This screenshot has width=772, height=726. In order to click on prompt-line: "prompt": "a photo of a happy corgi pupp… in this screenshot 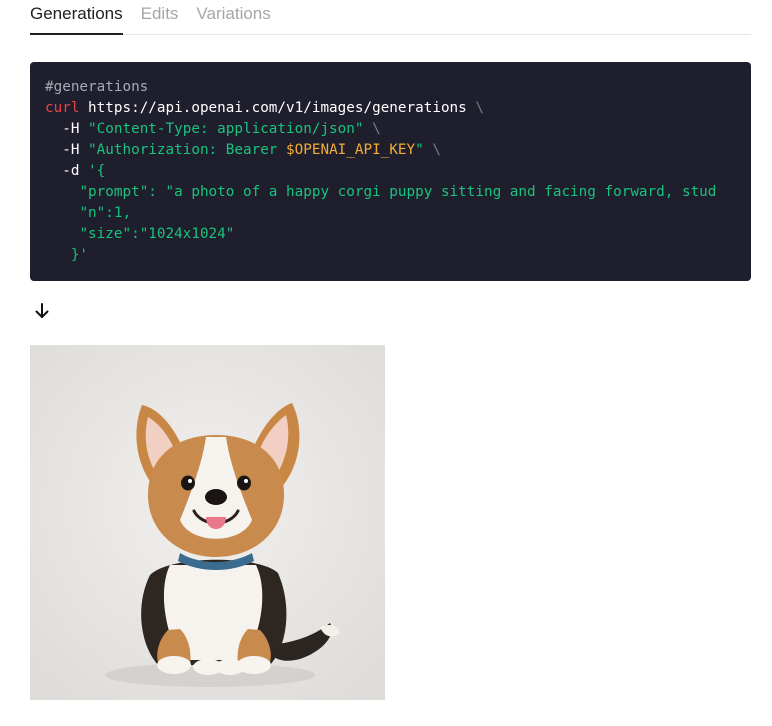, I will do `click(398, 192)`.